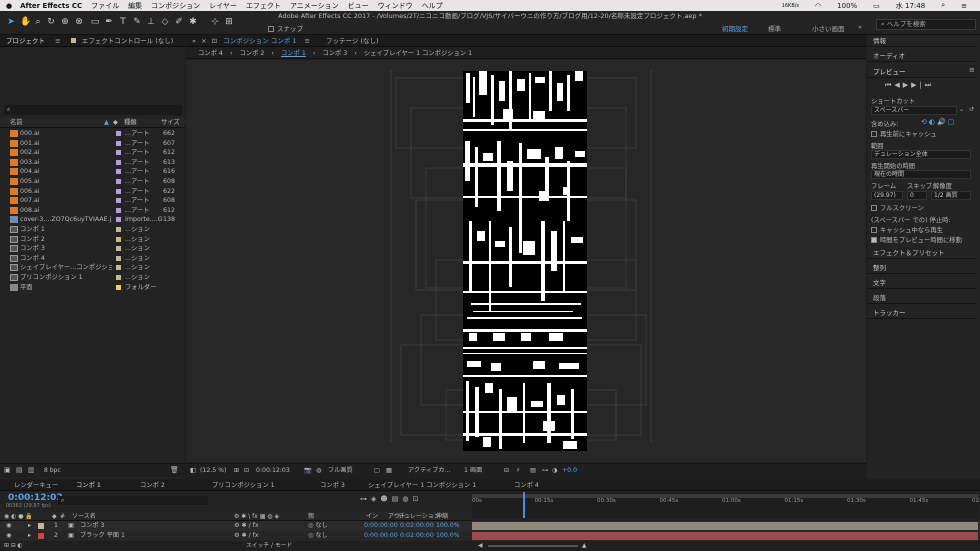 Image resolution: width=980 pixels, height=551 pixels. Describe the element at coordinates (135, 6) in the screenshot. I see `menu-edit: 編集` at that location.